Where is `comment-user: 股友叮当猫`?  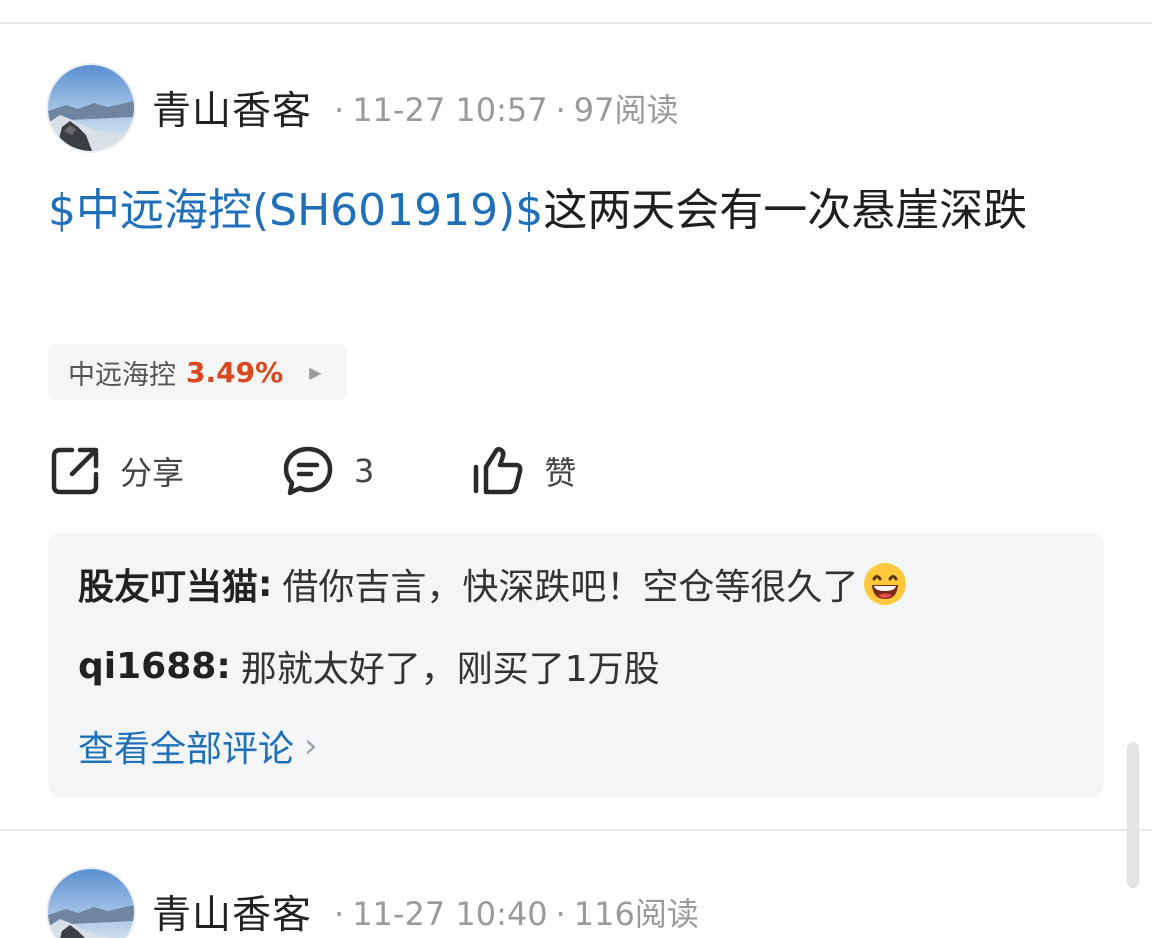 comment-user: 股友叮当猫 is located at coordinates (168, 584).